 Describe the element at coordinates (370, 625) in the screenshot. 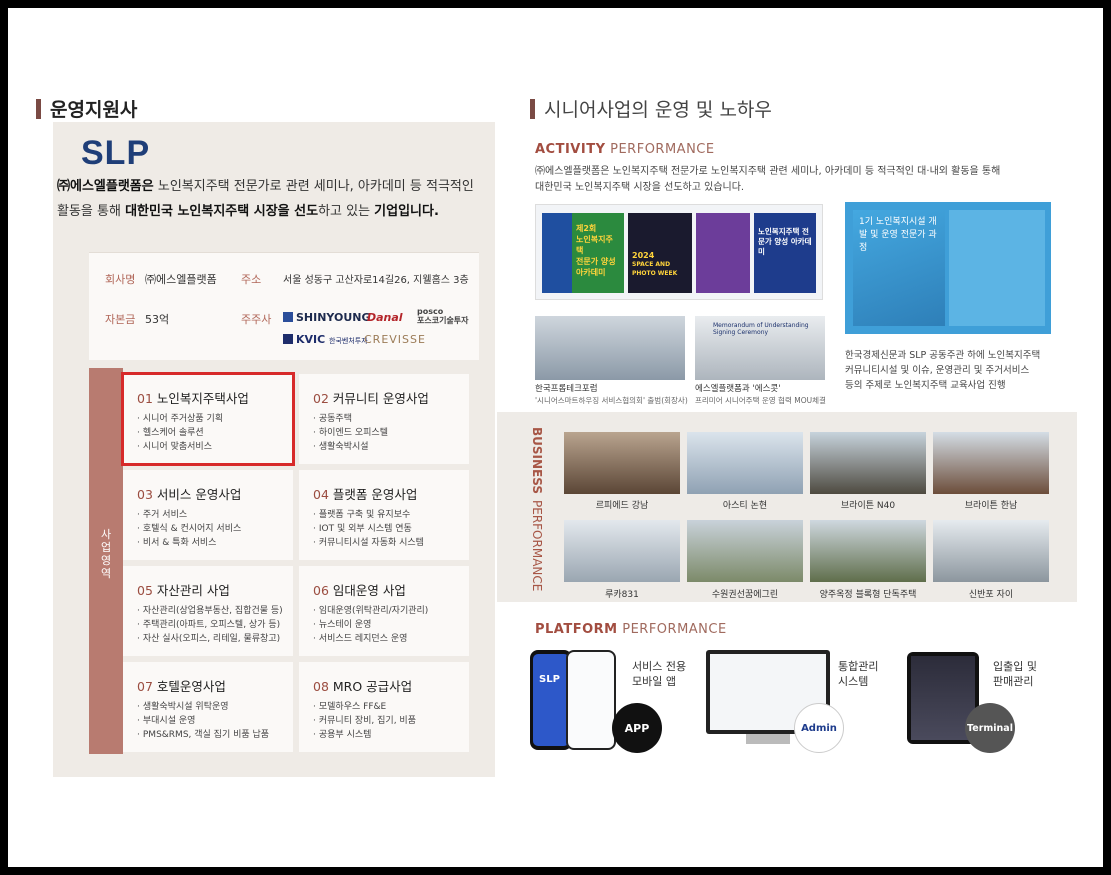

I see `business-items: 임대운영(위탁관리/자기관리) 뉴스테이 운영 서비스드 레지던스 운영` at that location.